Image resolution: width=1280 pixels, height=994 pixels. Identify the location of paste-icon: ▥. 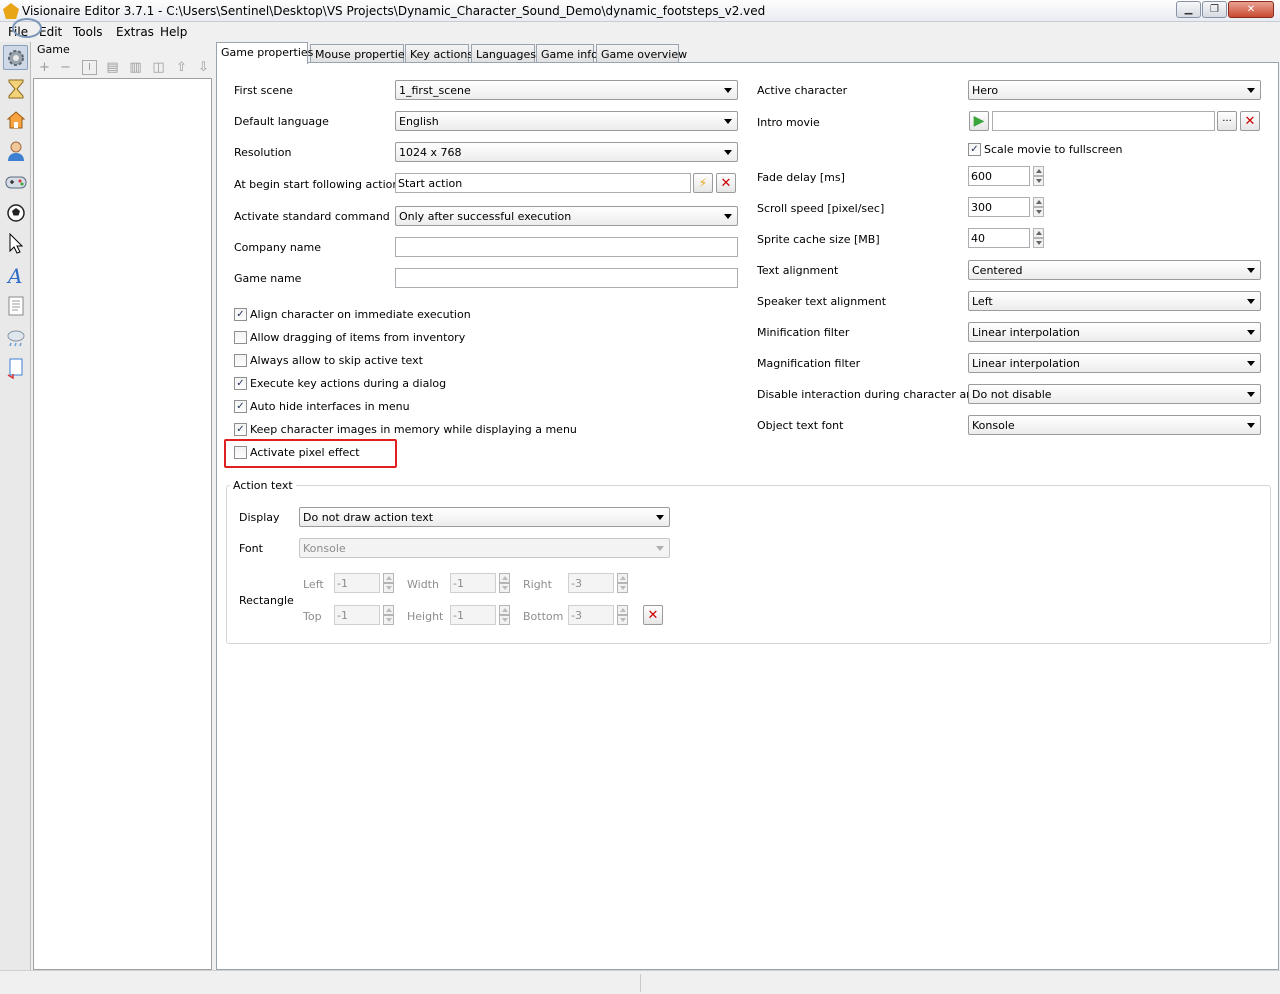
(135, 67).